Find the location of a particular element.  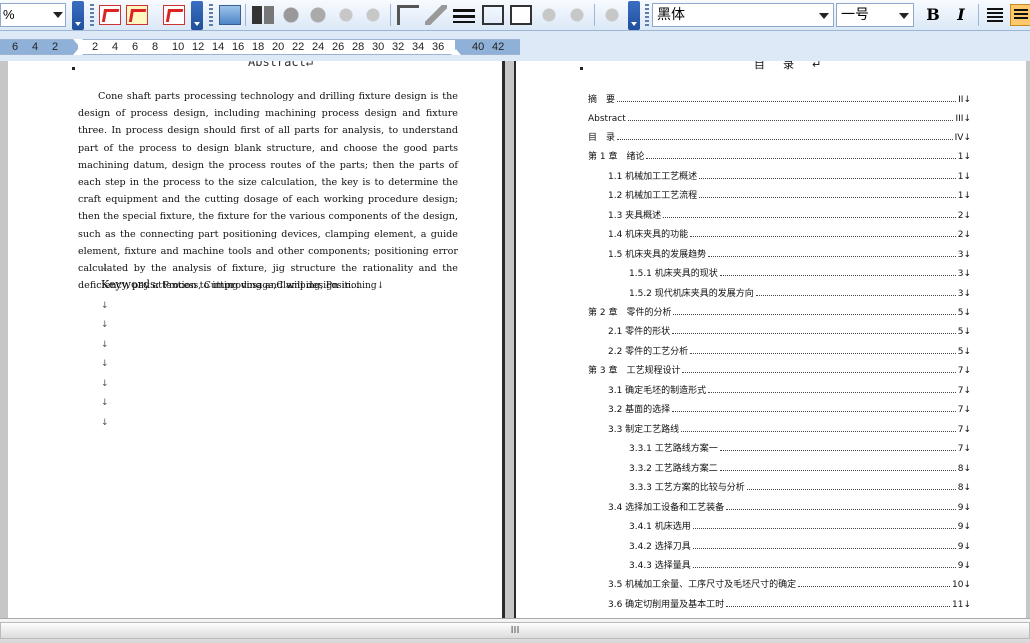

toc-entry: 3.2 基面的选择 7↓ is located at coordinates (789, 408).